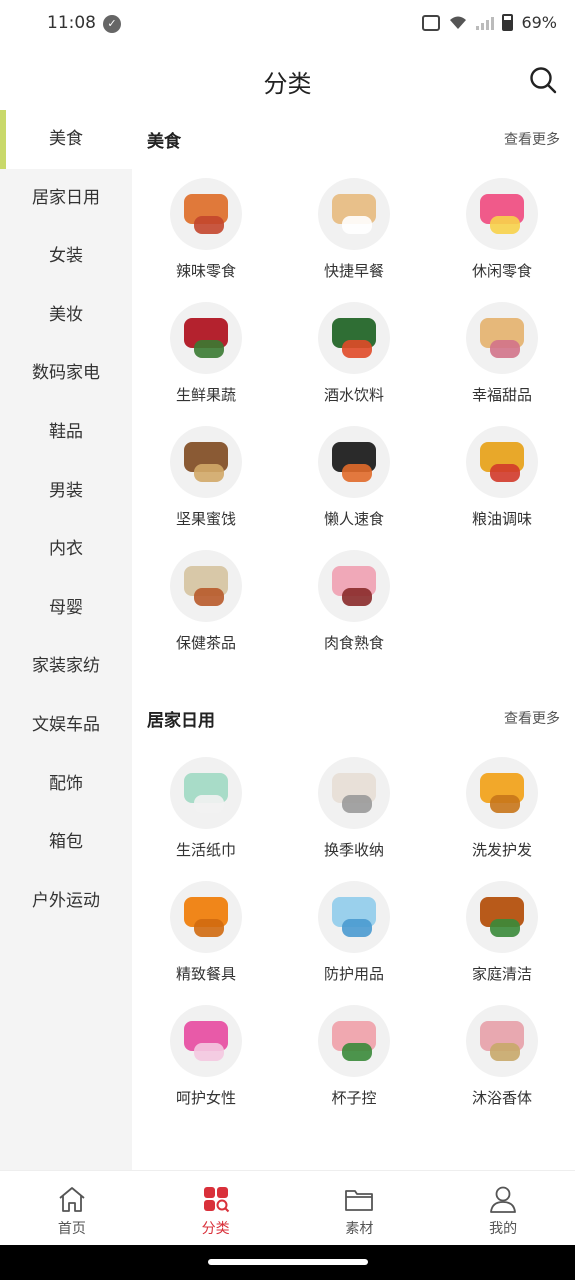  What do you see at coordinates (66, 373) in the screenshot?
I see `sidebar-item: 数码家电` at bounding box center [66, 373].